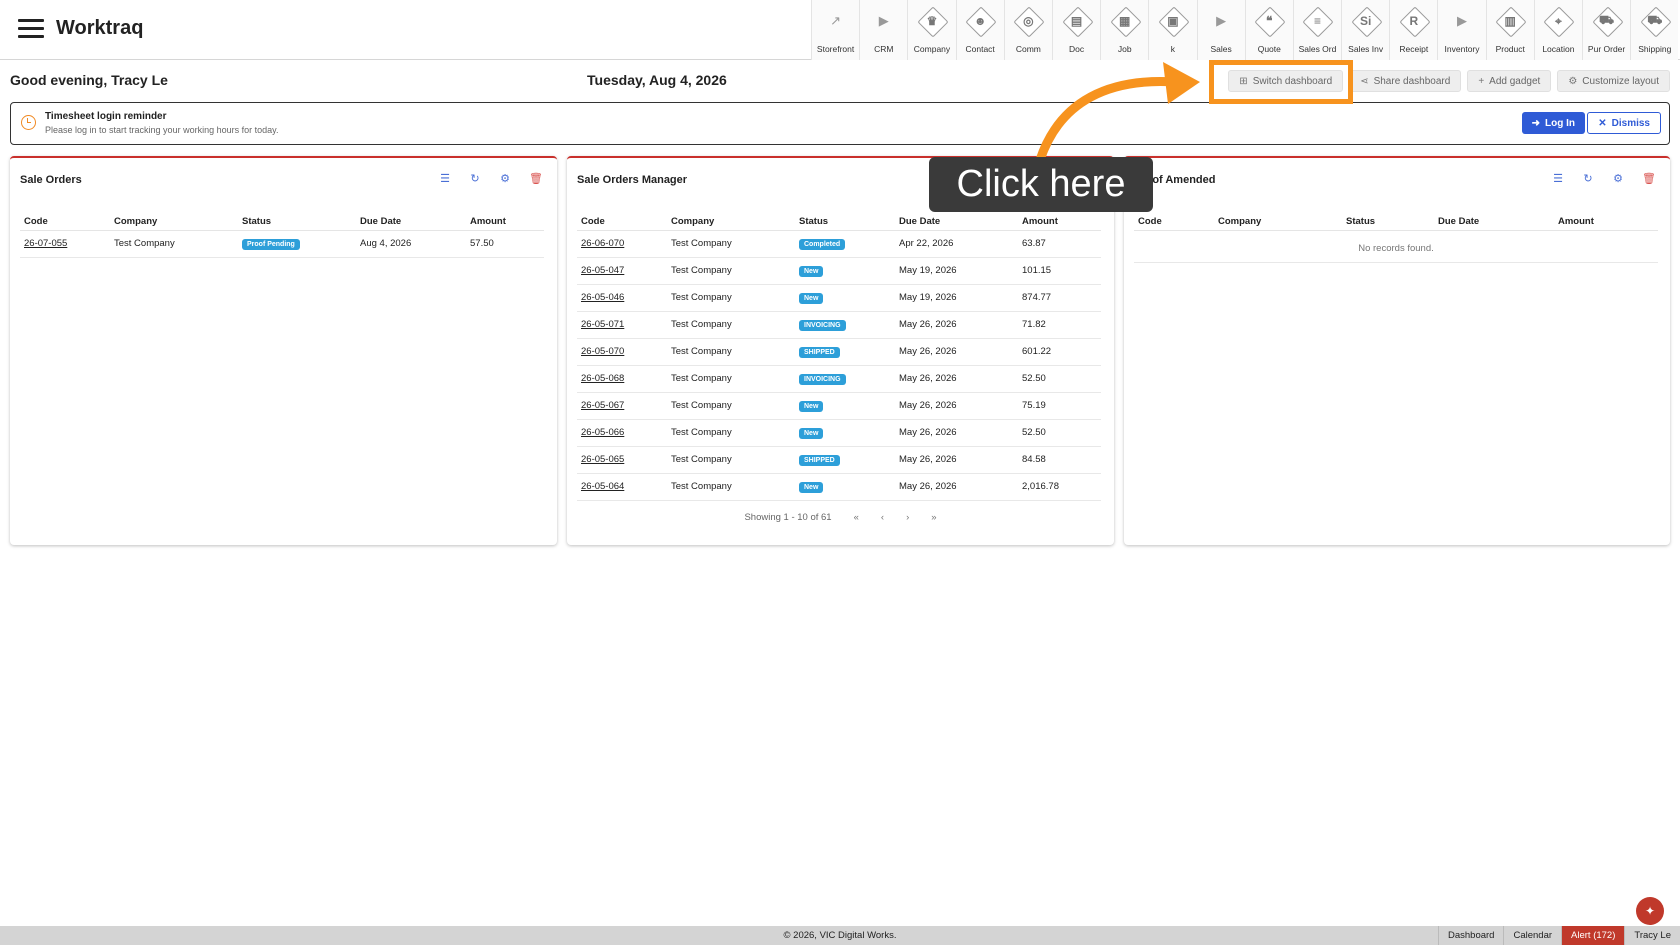 The image size is (1680, 945). Describe the element at coordinates (602, 324) in the screenshot. I see `order-code-link: 26-05-071` at that location.